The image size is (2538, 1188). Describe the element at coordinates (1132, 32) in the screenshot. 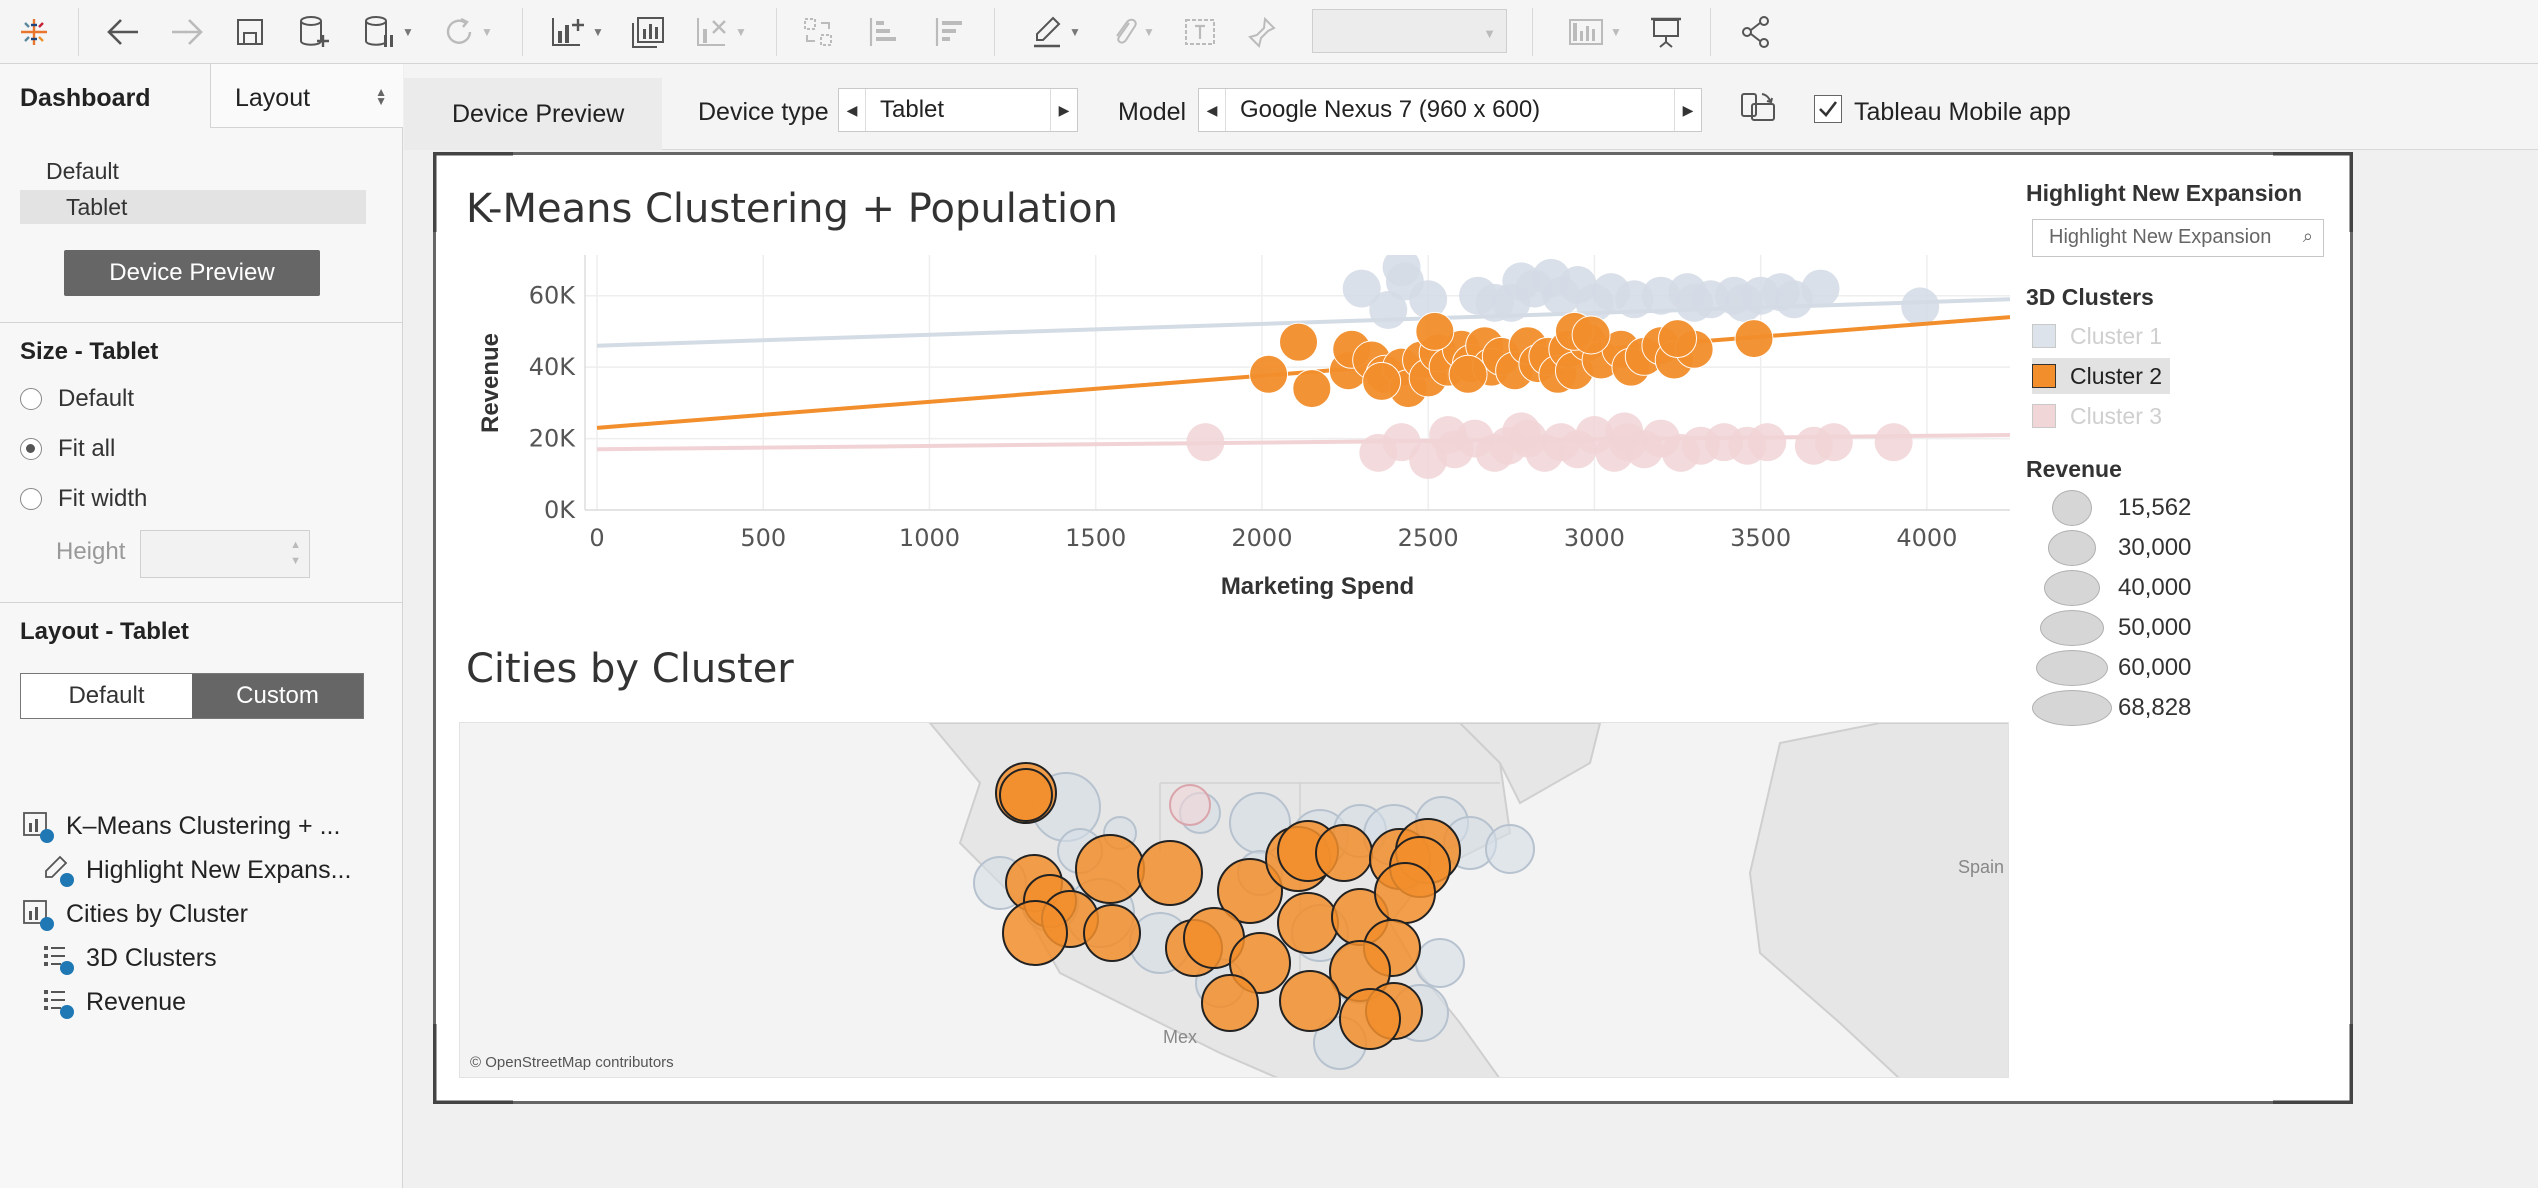

I see `annotate-icon: ▼` at that location.